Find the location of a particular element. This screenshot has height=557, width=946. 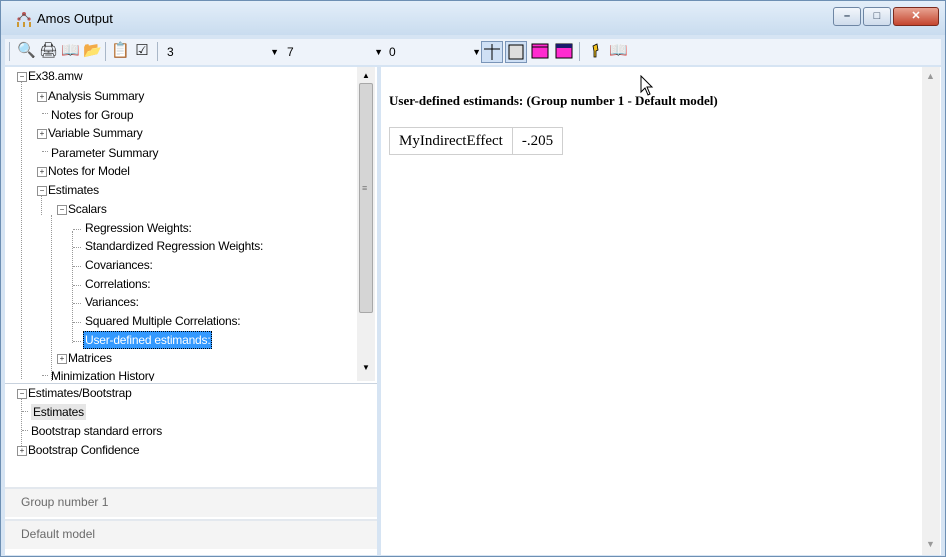

bootstrap-item-estimates: Estimates is located at coordinates (58, 412).